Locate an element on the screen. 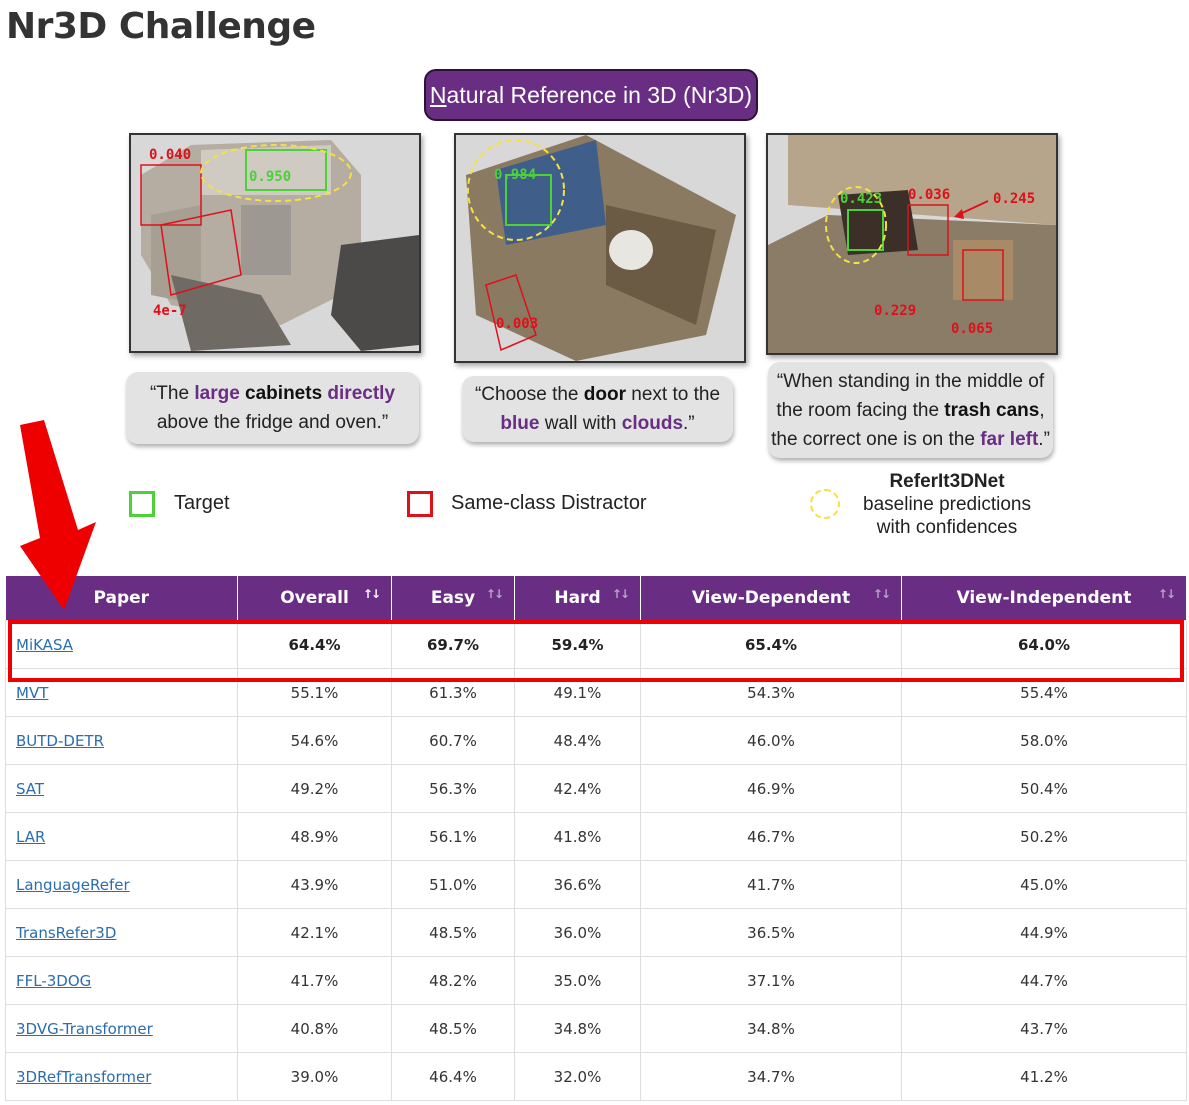 The image size is (1189, 1105). view-dependent-cell: 34.7% is located at coordinates (771, 1076).